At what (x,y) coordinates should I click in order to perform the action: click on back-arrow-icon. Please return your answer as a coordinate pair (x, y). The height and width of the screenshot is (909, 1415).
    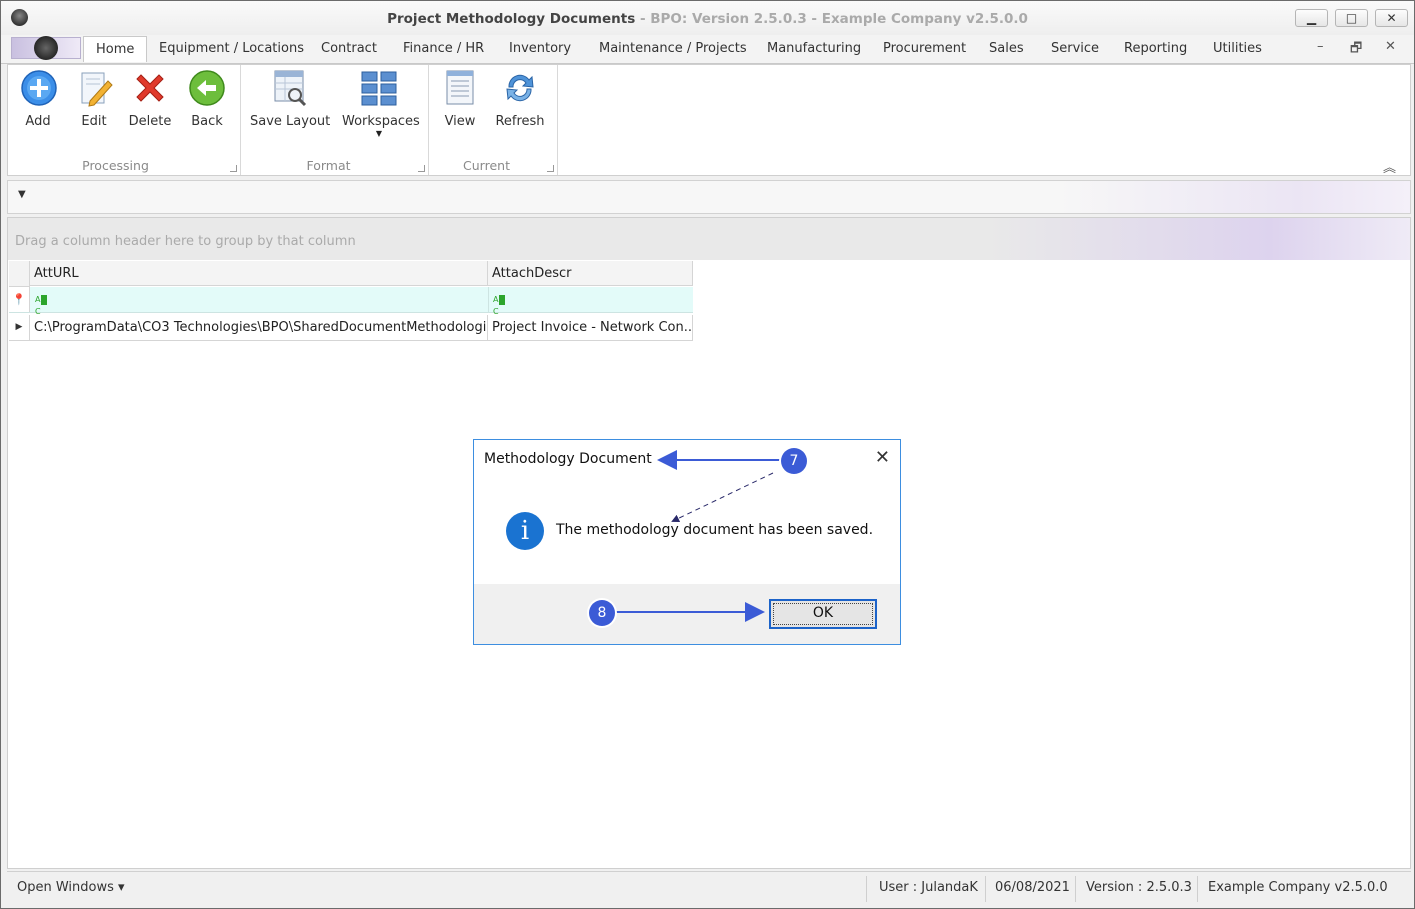
    Looking at the image, I should click on (207, 88).